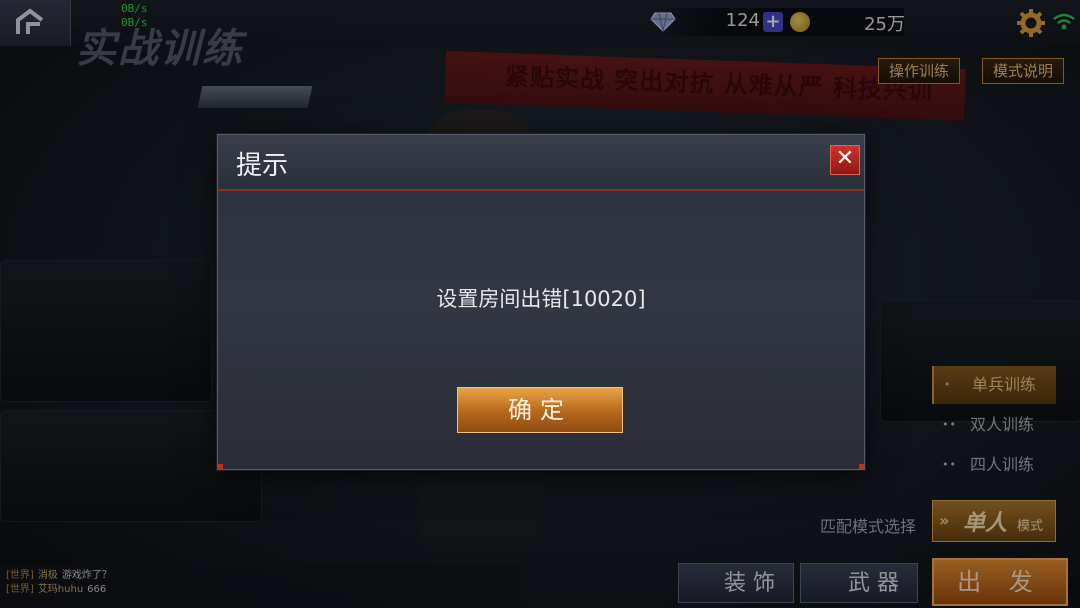 This screenshot has height=608, width=1080. What do you see at coordinates (540, 410) in the screenshot?
I see `confirm-button: 确定` at bounding box center [540, 410].